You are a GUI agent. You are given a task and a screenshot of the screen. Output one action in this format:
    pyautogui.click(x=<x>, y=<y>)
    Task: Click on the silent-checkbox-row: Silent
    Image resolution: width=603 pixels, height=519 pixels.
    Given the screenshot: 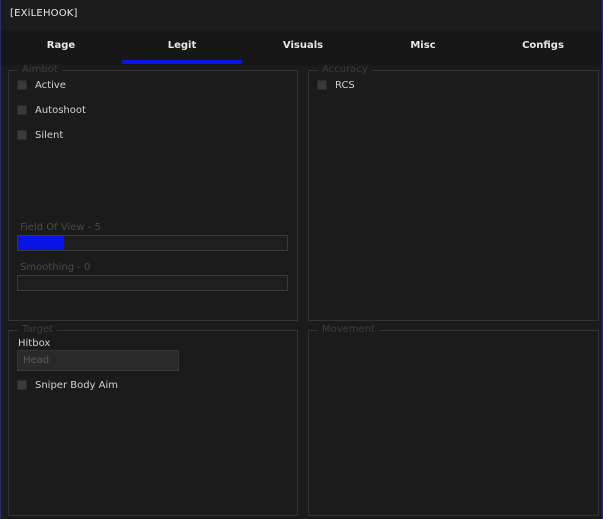 What is the action you would take?
    pyautogui.click(x=40, y=135)
    